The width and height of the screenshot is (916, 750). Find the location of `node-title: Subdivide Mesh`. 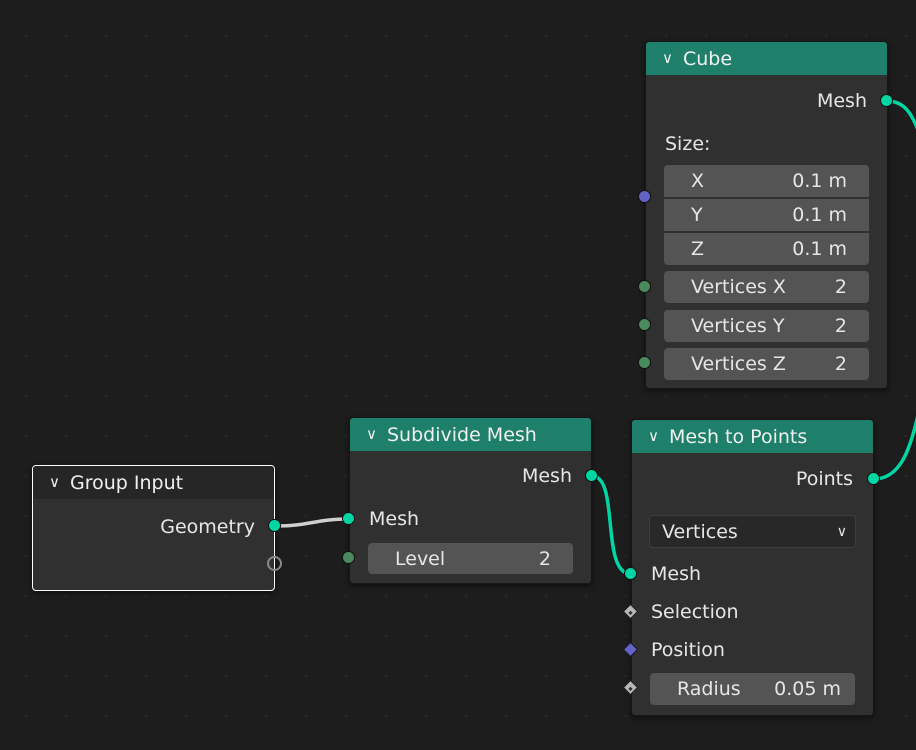

node-title: Subdivide Mesh is located at coordinates (461, 434).